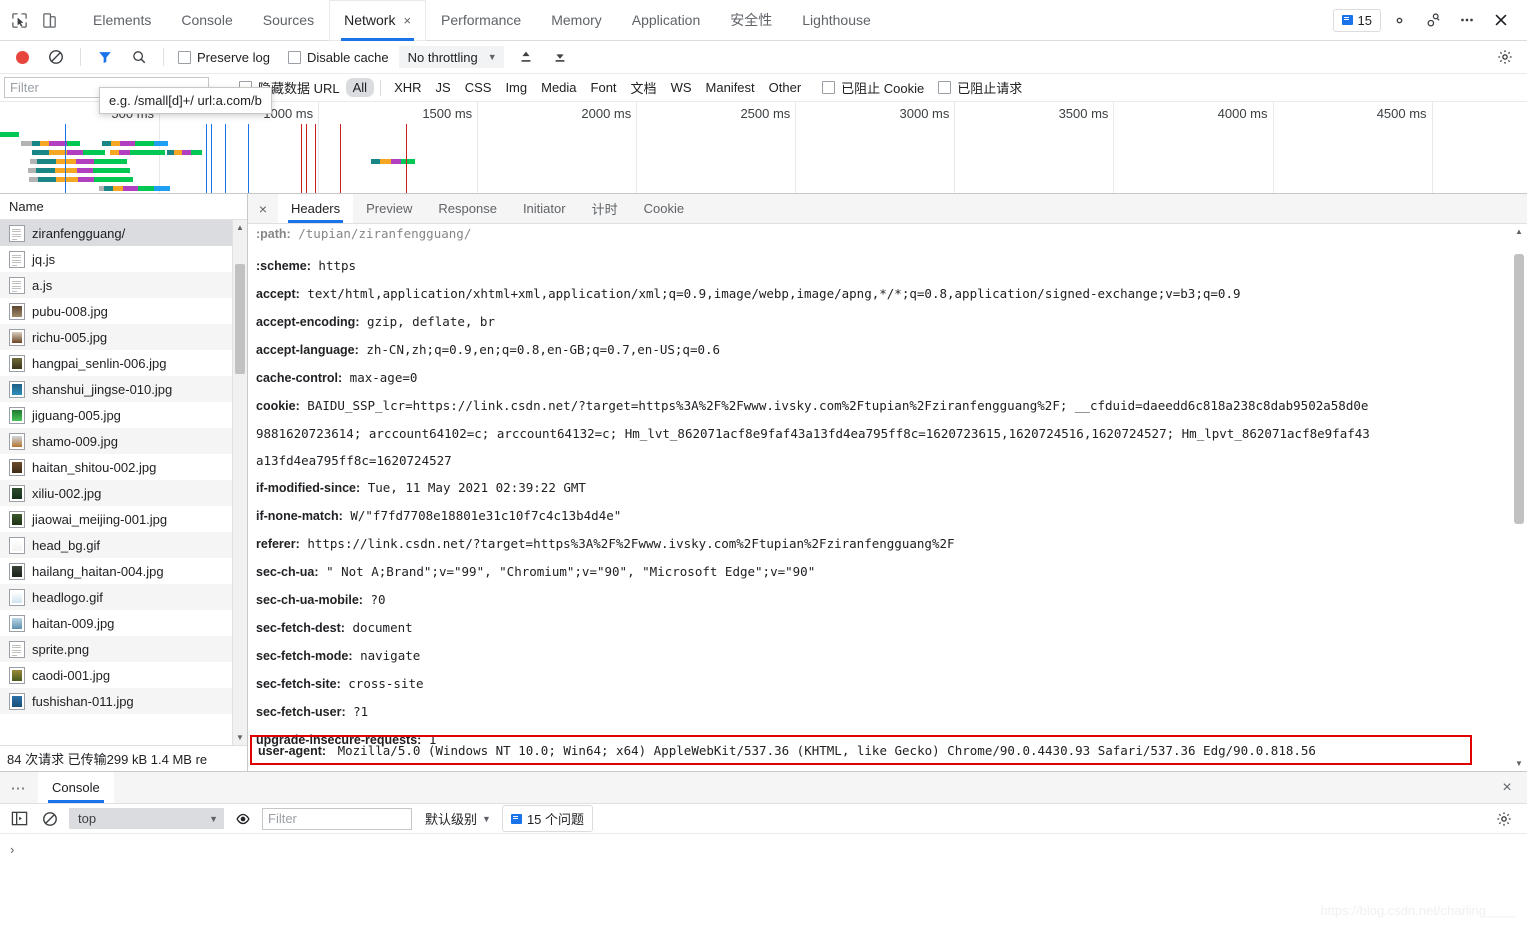 This screenshot has width=1527, height=950. Describe the element at coordinates (56, 57) in the screenshot. I see `clear-icon` at that location.